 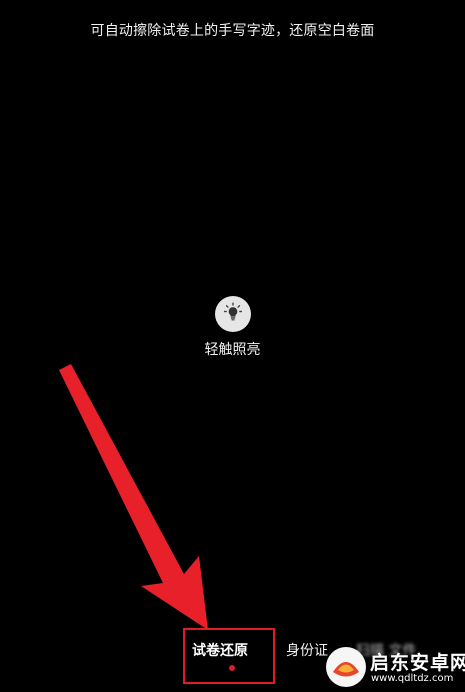 What do you see at coordinates (412, 678) in the screenshot?
I see `watermark-url: www.qdltdz.com` at bounding box center [412, 678].